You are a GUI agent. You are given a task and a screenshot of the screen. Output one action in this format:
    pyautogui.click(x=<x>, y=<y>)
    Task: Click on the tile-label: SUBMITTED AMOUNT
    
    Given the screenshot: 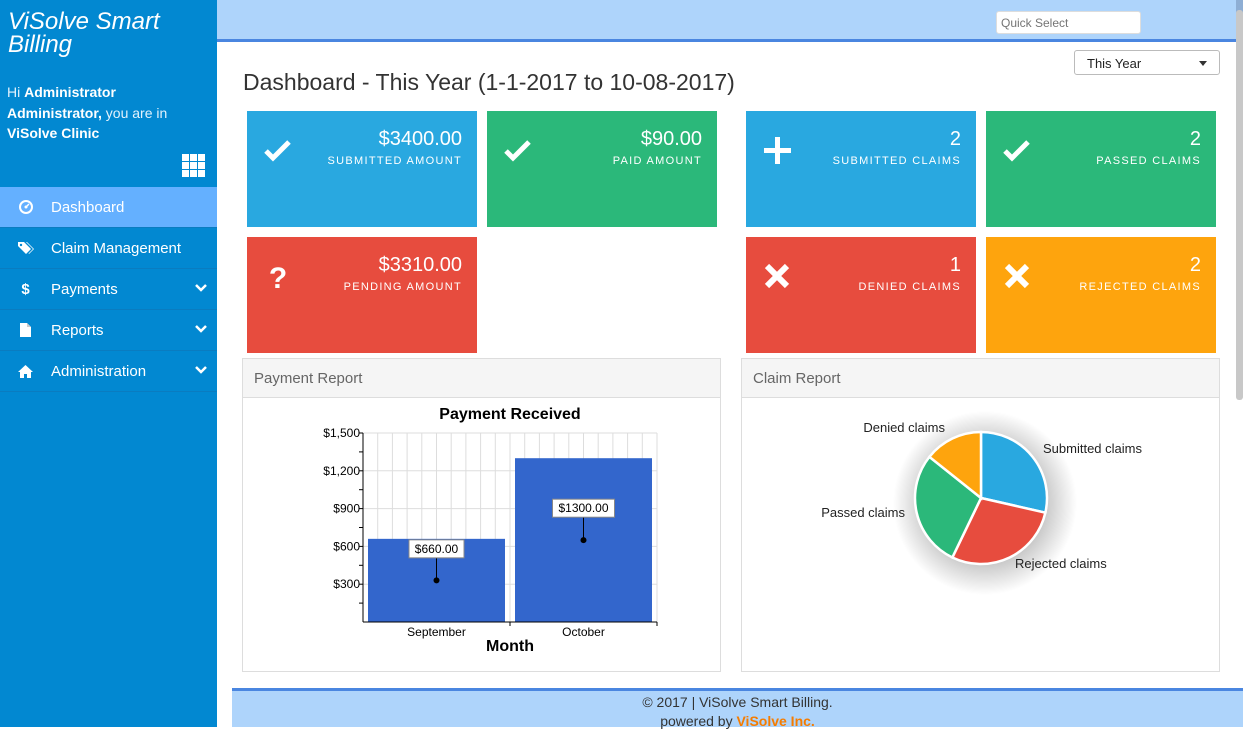 What is the action you would take?
    pyautogui.click(x=394, y=161)
    